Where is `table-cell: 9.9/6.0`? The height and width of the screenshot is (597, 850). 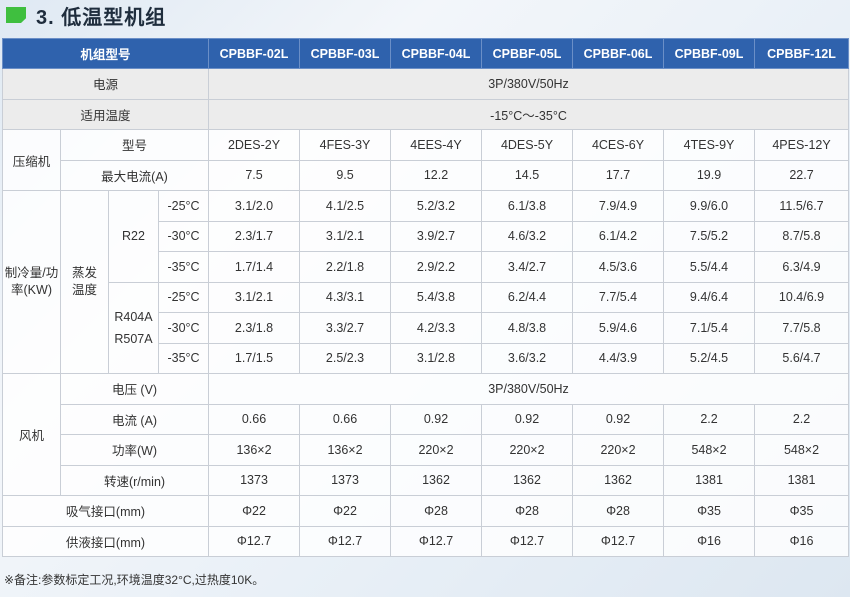
table-cell: 9.9/6.0 is located at coordinates (709, 206).